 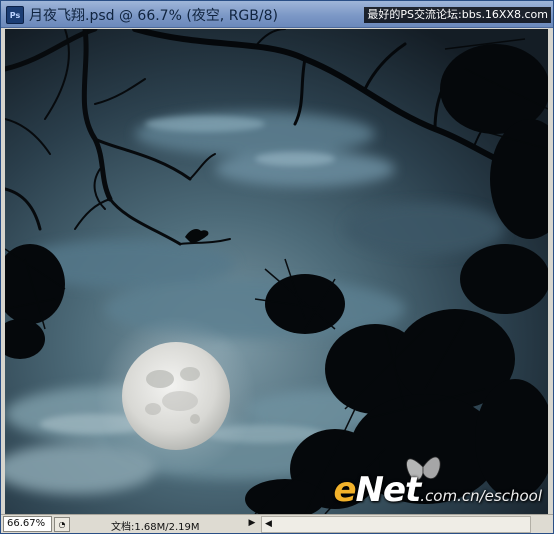 What do you see at coordinates (388, 490) in the screenshot?
I see `logo-net: Net` at bounding box center [388, 490].